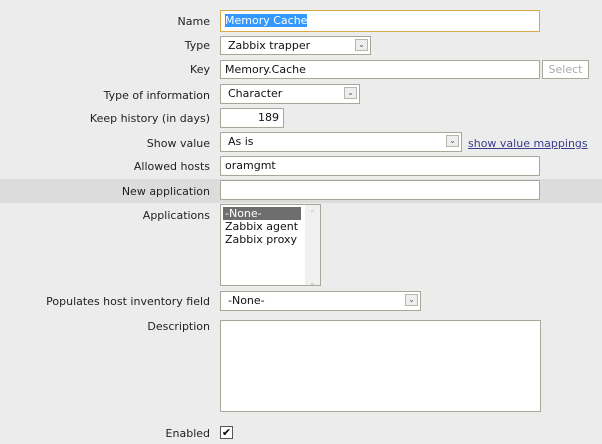  Describe the element at coordinates (528, 143) in the screenshot. I see `show-value-mappings-link: show value mappings` at that location.